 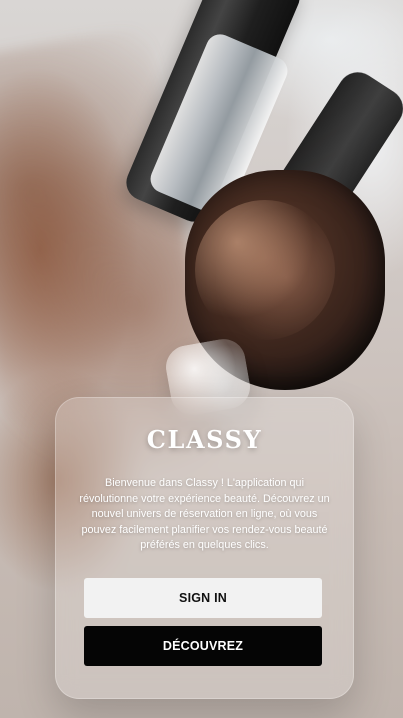 What do you see at coordinates (203, 598) in the screenshot?
I see `sign-in-button: SIGN IN` at bounding box center [203, 598].